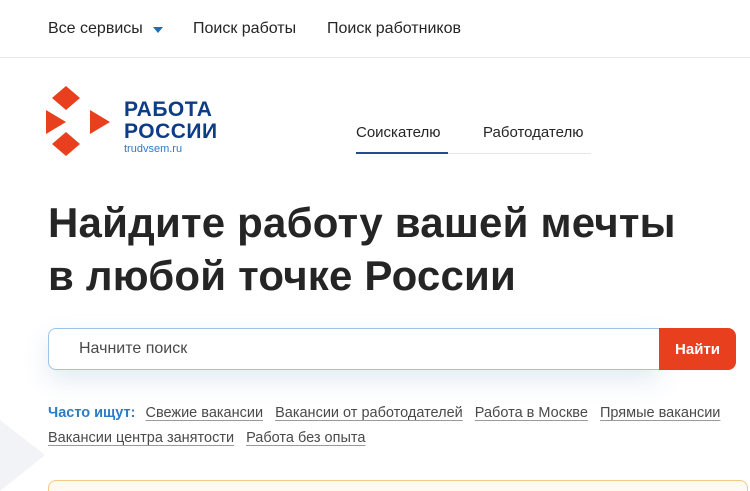  Describe the element at coordinates (394, 29) in the screenshot. I see `worker-search-link: Поиск работников` at that location.